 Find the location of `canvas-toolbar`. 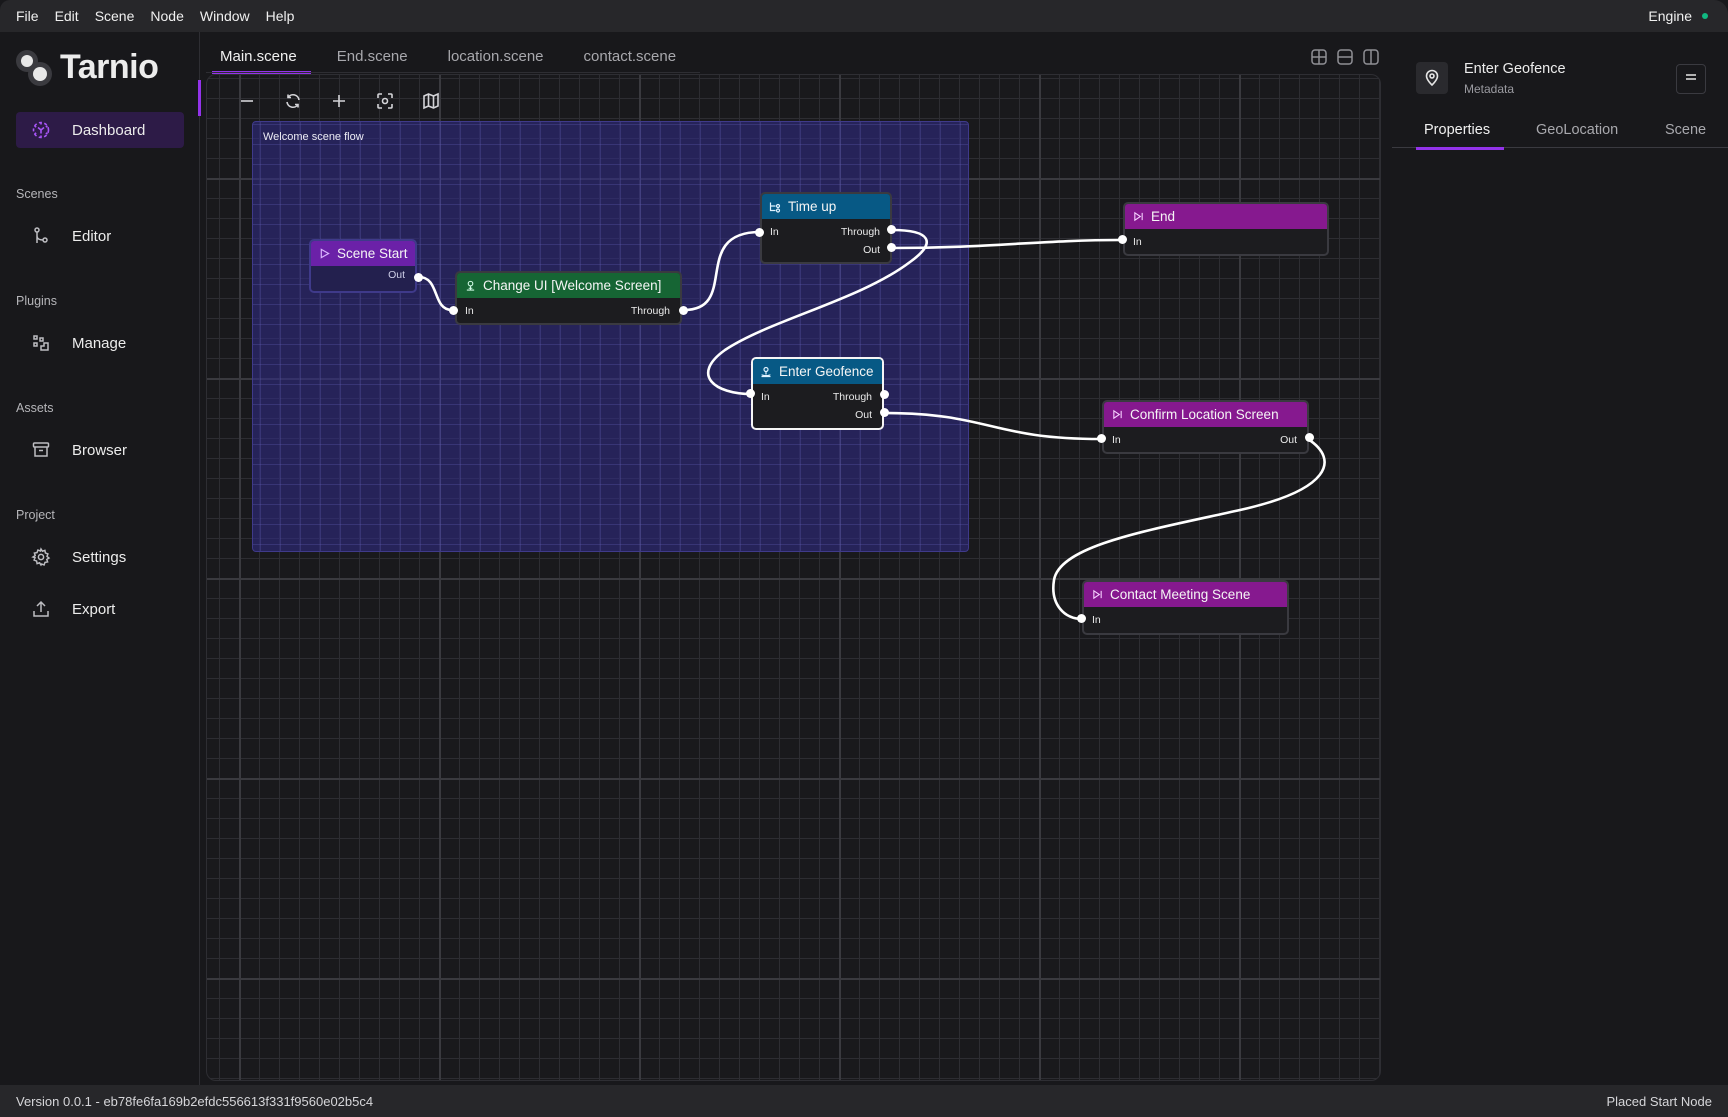

canvas-toolbar is located at coordinates (351, 101).